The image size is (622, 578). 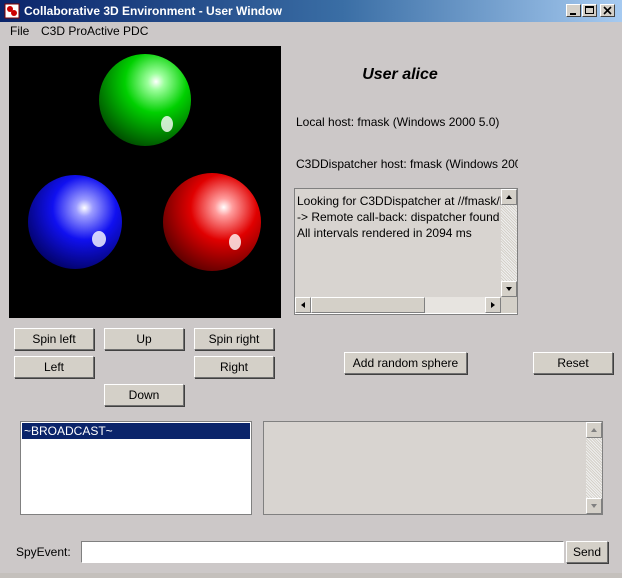 I want to click on log-line: -> Remote call-back: dispatcher found, so click(x=398, y=217).